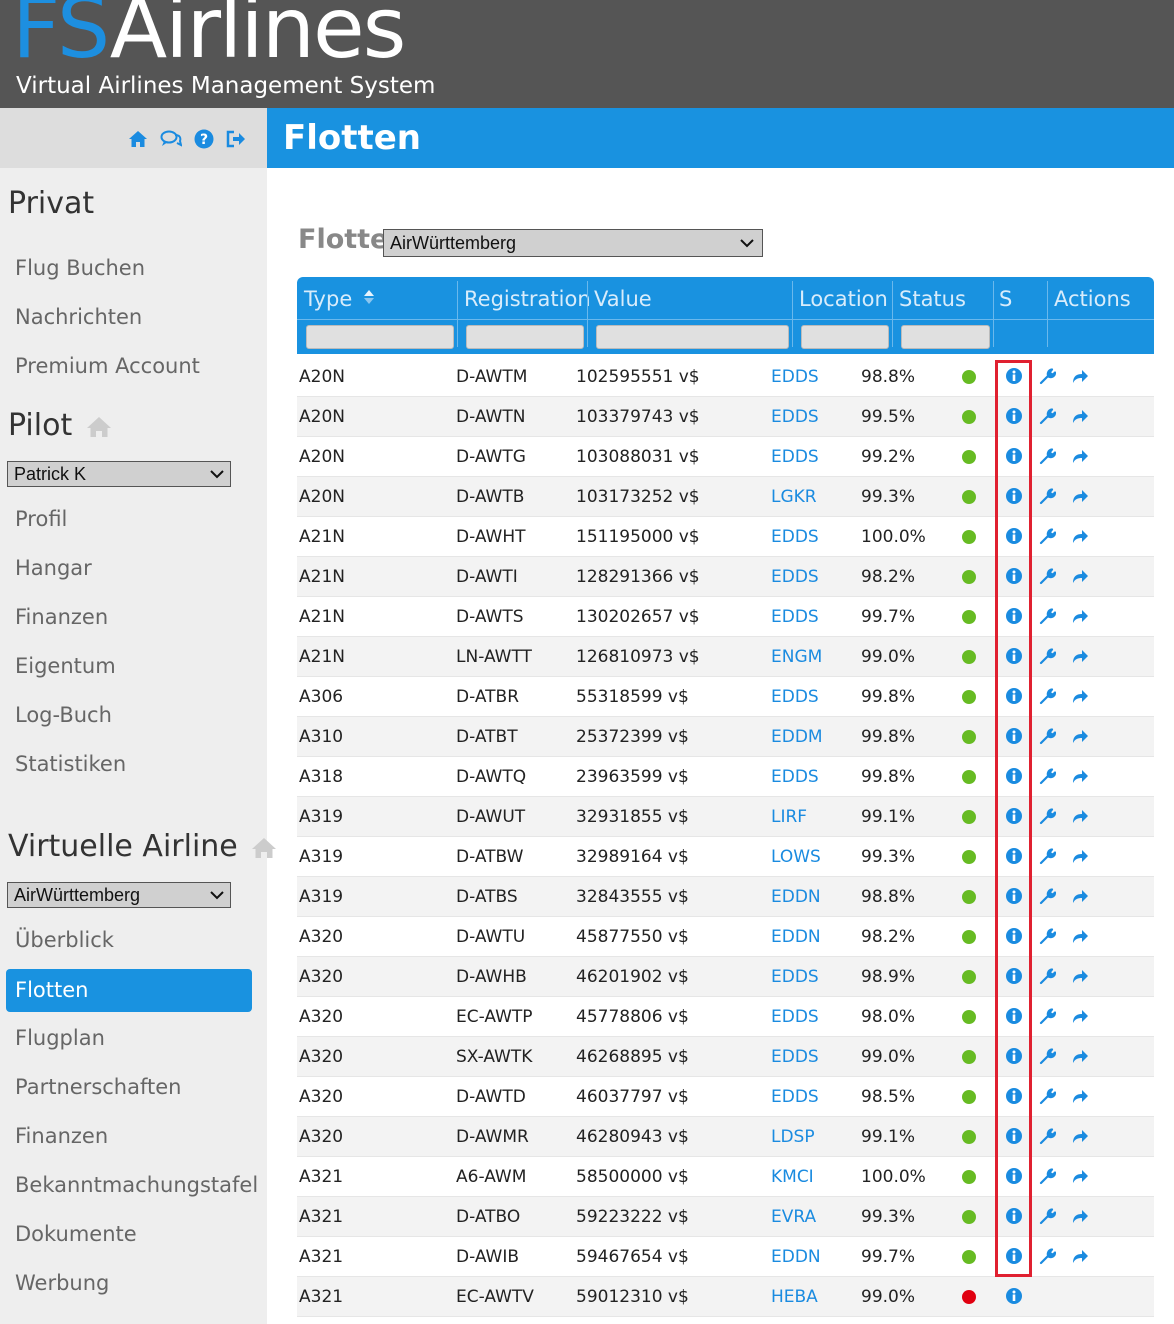 The image size is (1174, 1324). I want to click on filter-registration-input, so click(525, 337).